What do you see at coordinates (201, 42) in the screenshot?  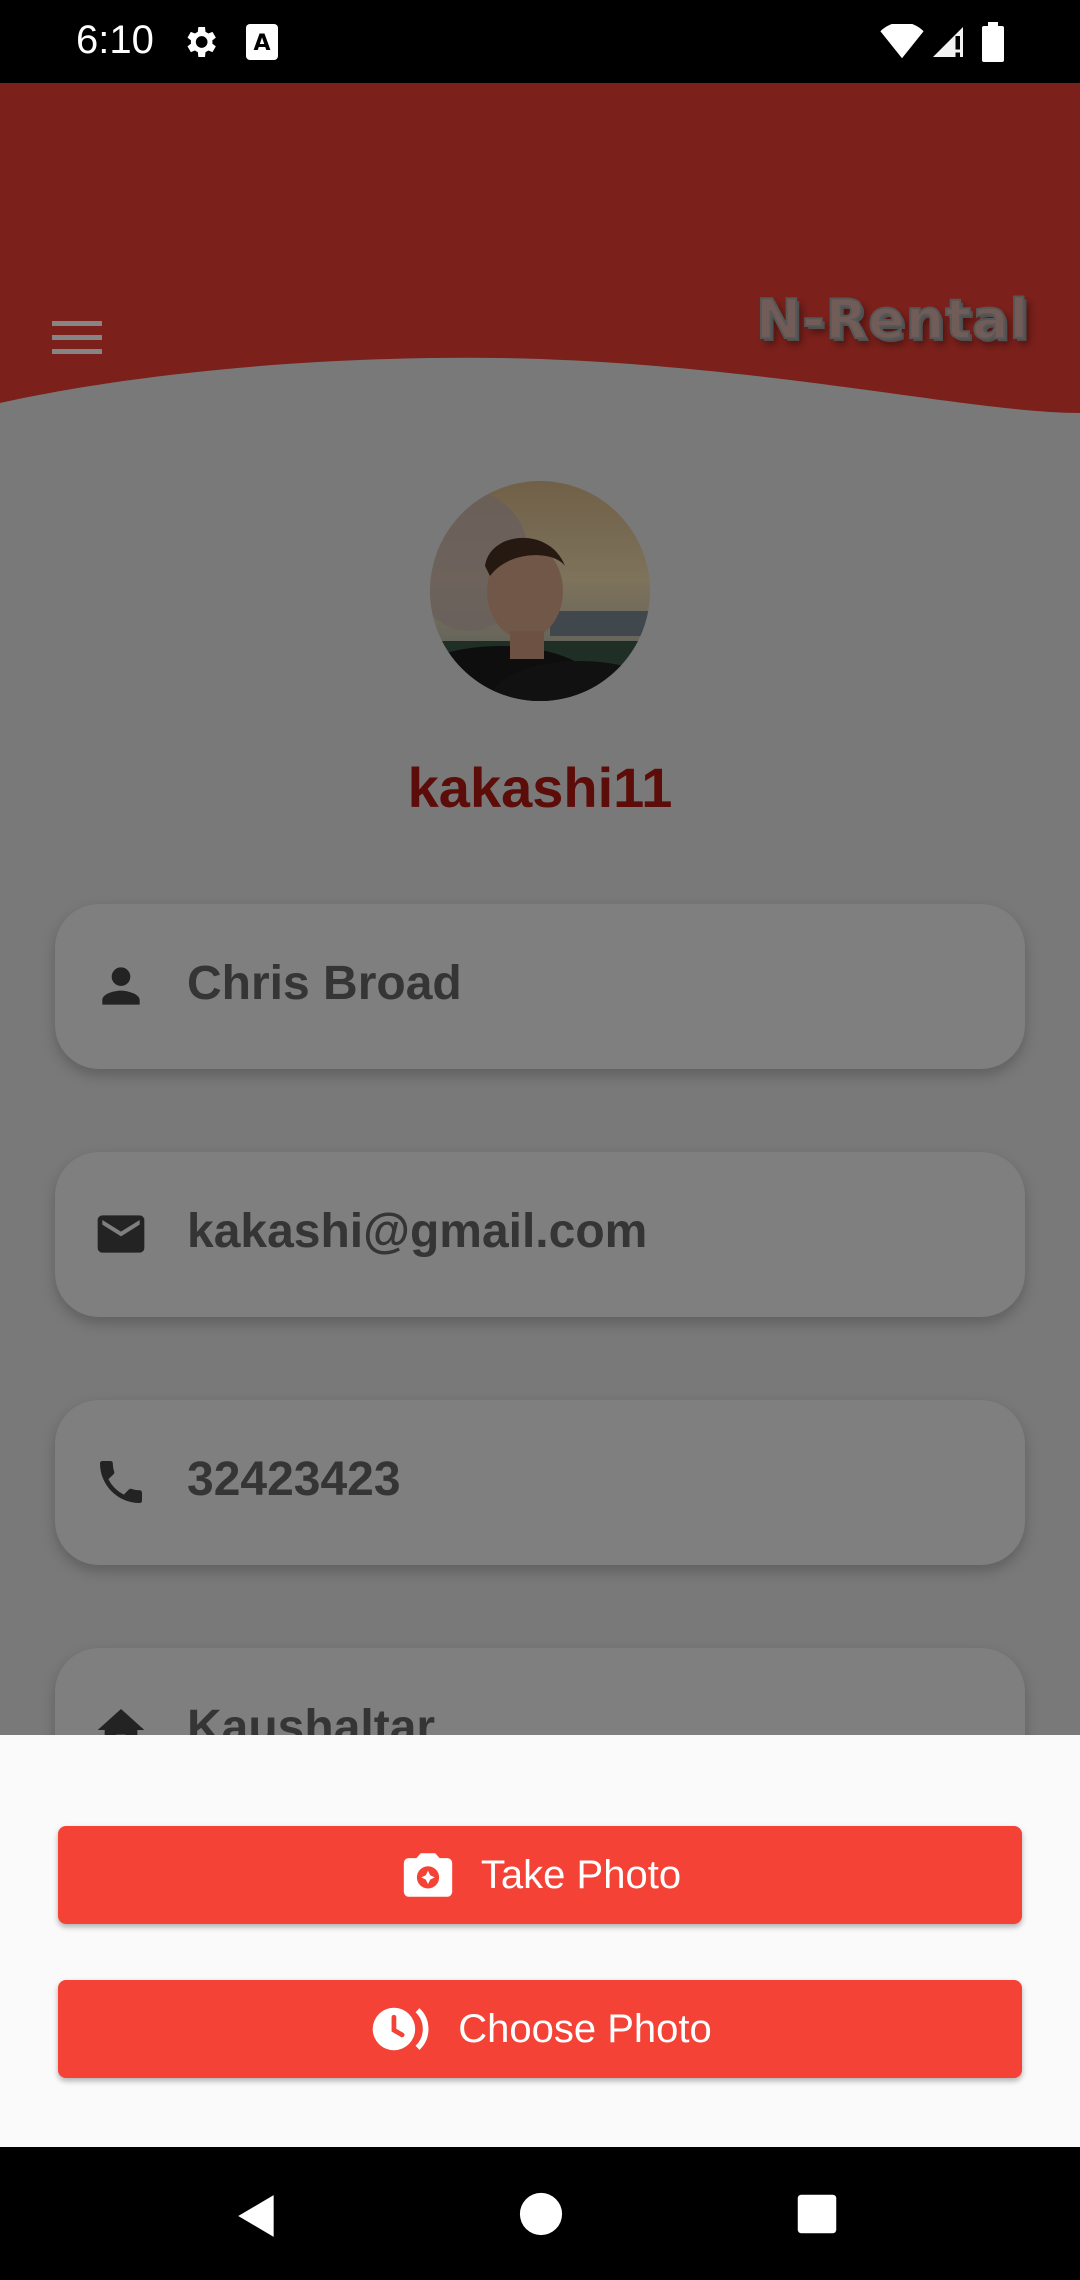 I see `settings-gear-icon` at bounding box center [201, 42].